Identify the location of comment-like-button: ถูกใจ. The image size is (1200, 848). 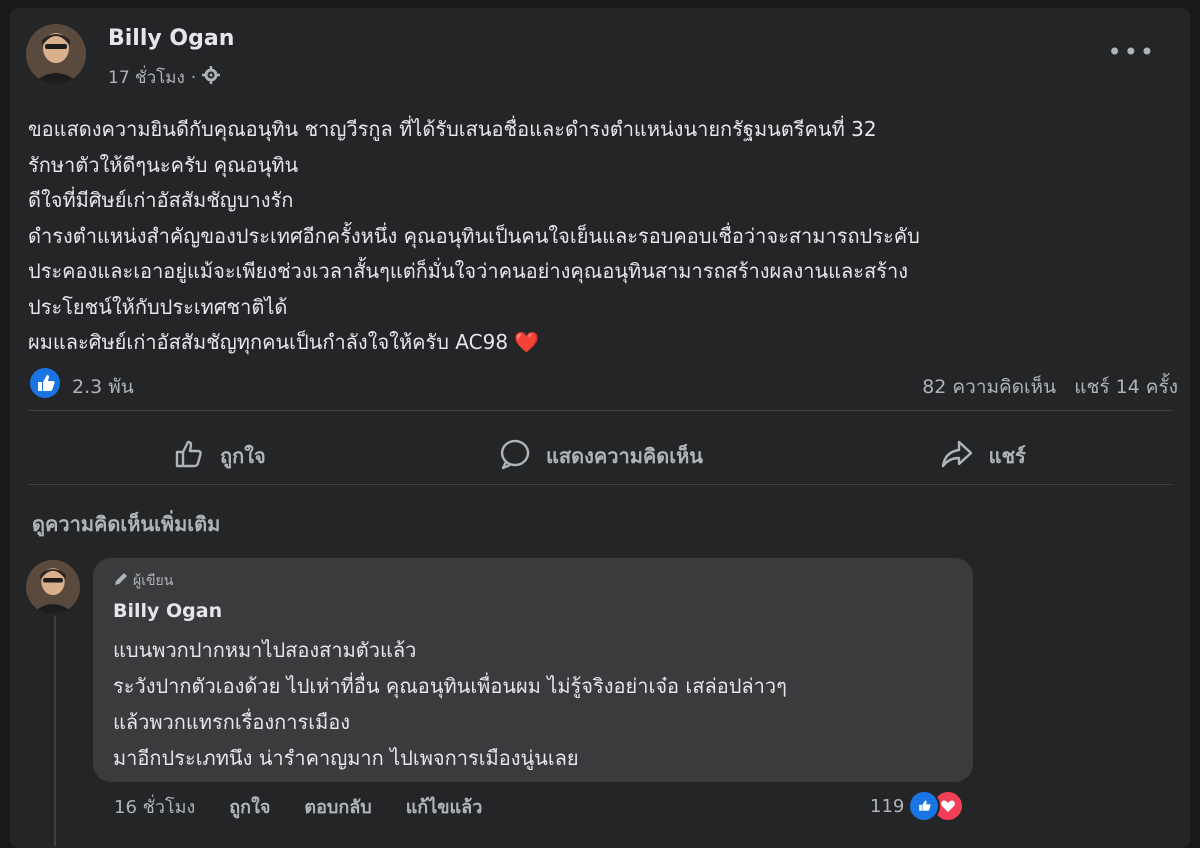
(249, 806).